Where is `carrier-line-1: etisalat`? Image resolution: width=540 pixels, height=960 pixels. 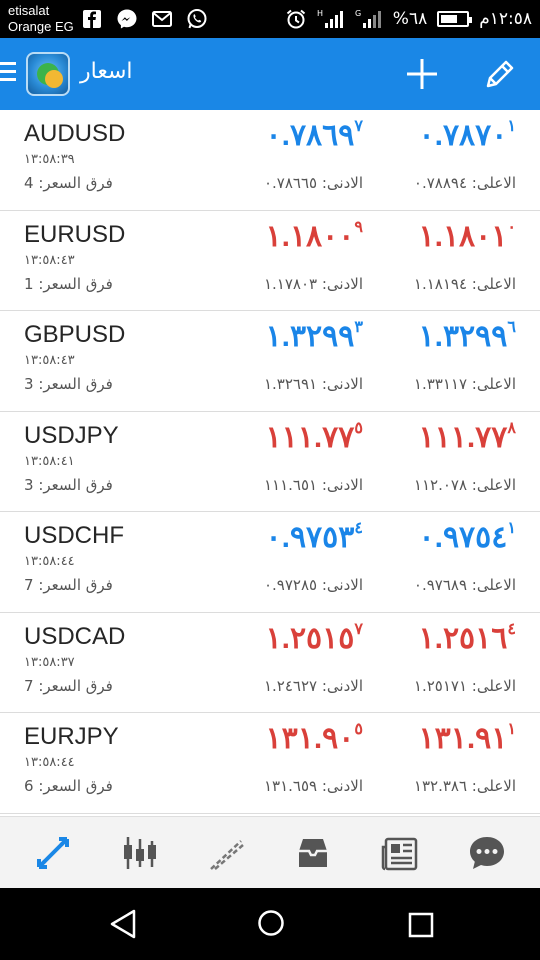
carrier-line-1: etisalat is located at coordinates (29, 10).